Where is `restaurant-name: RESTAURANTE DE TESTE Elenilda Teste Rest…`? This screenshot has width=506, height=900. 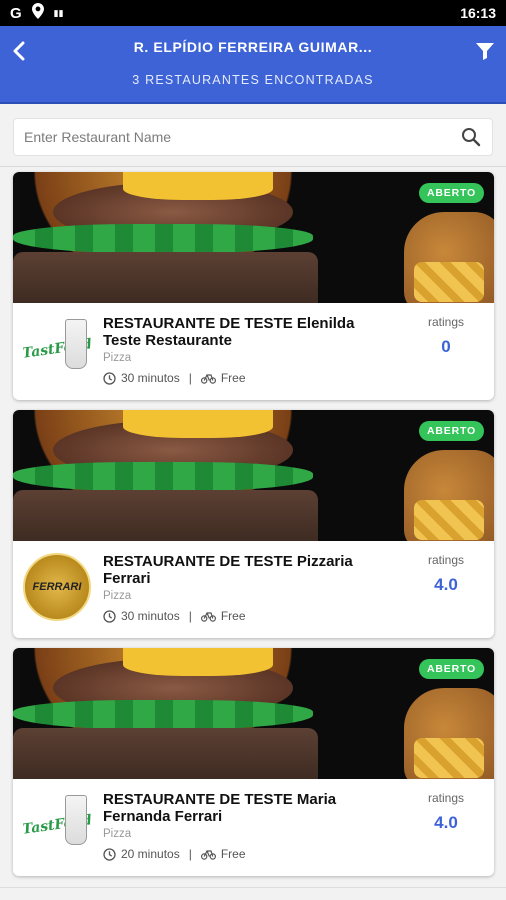 restaurant-name: RESTAURANTE DE TESTE Elenilda Teste Rest… is located at coordinates (229, 332).